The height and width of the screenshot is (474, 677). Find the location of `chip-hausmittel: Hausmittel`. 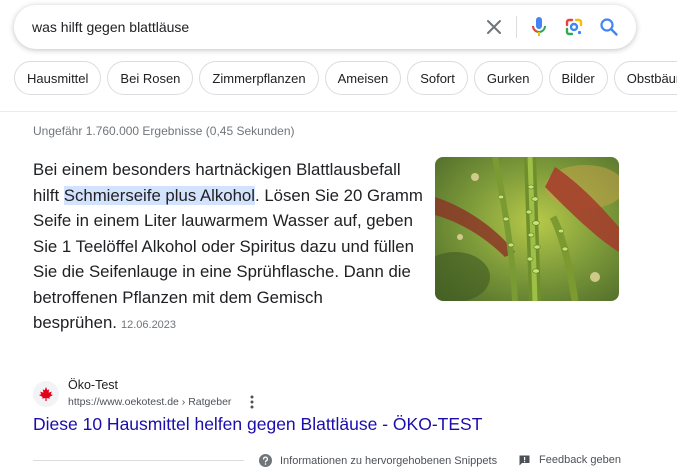

chip-hausmittel: Hausmittel is located at coordinates (58, 78).